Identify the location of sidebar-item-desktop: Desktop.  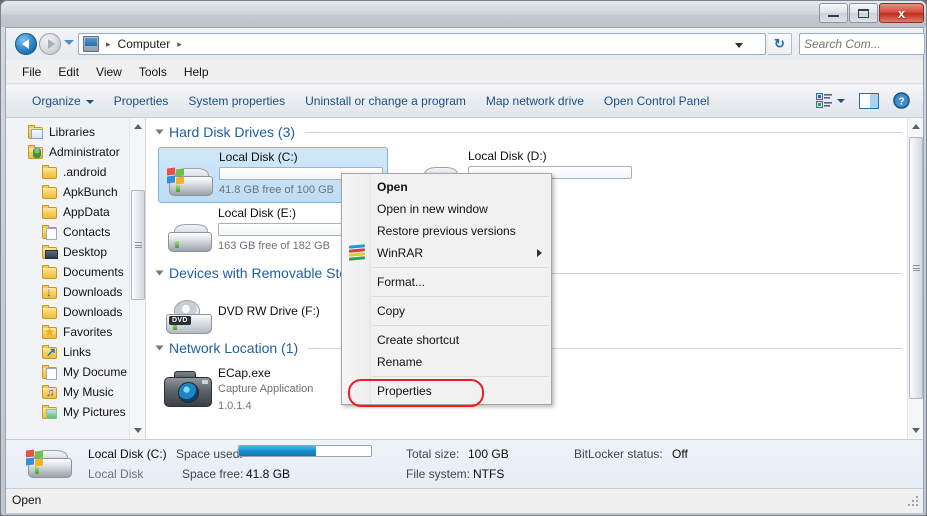
(75, 252).